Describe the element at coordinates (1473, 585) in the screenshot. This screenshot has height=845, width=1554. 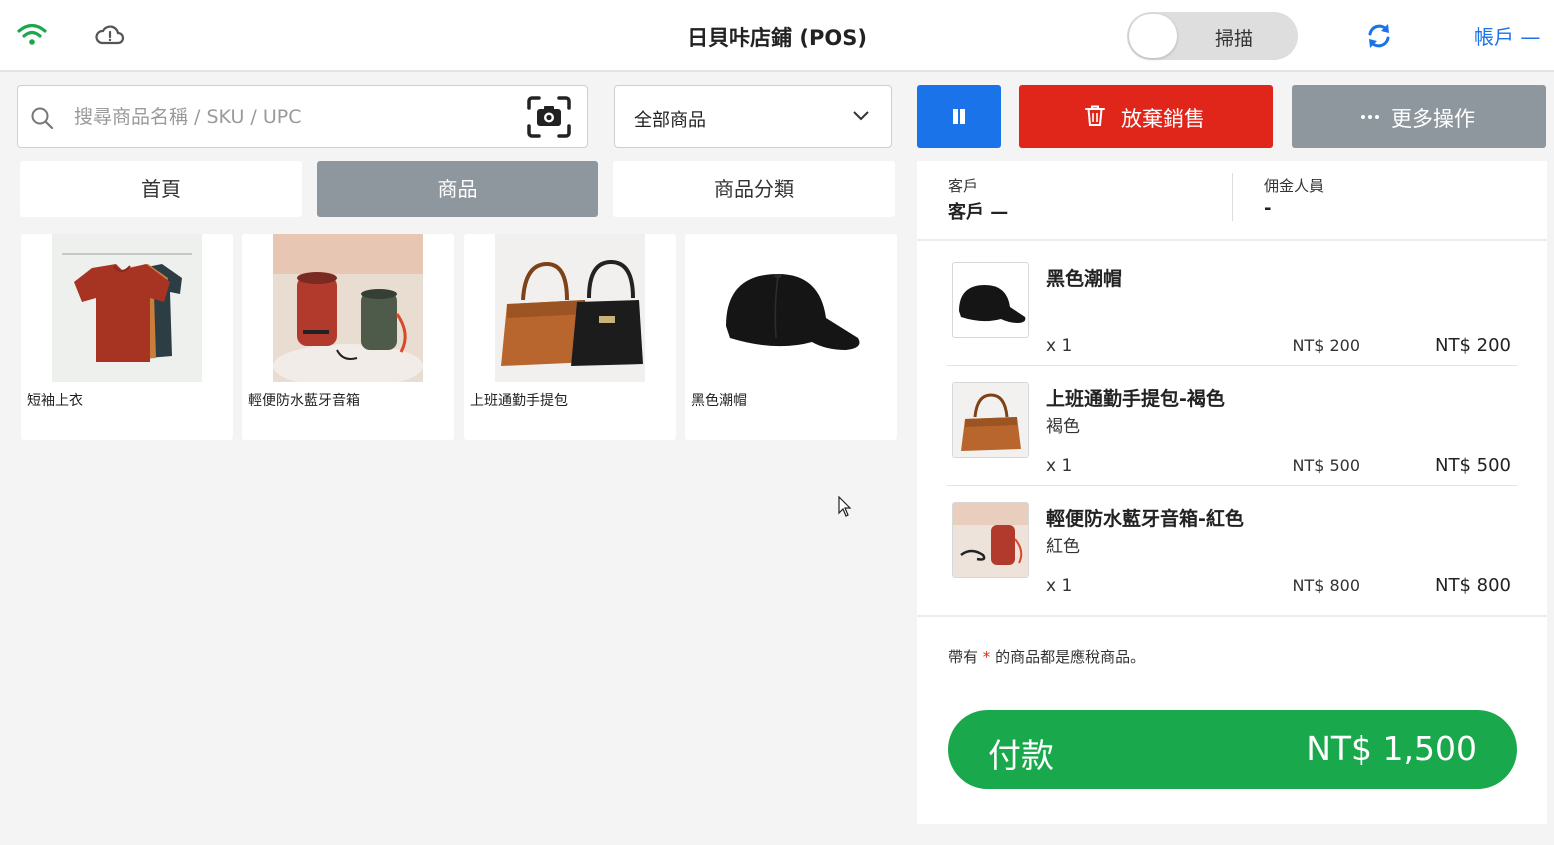
I see `cart-item-total: NT$ 800` at that location.